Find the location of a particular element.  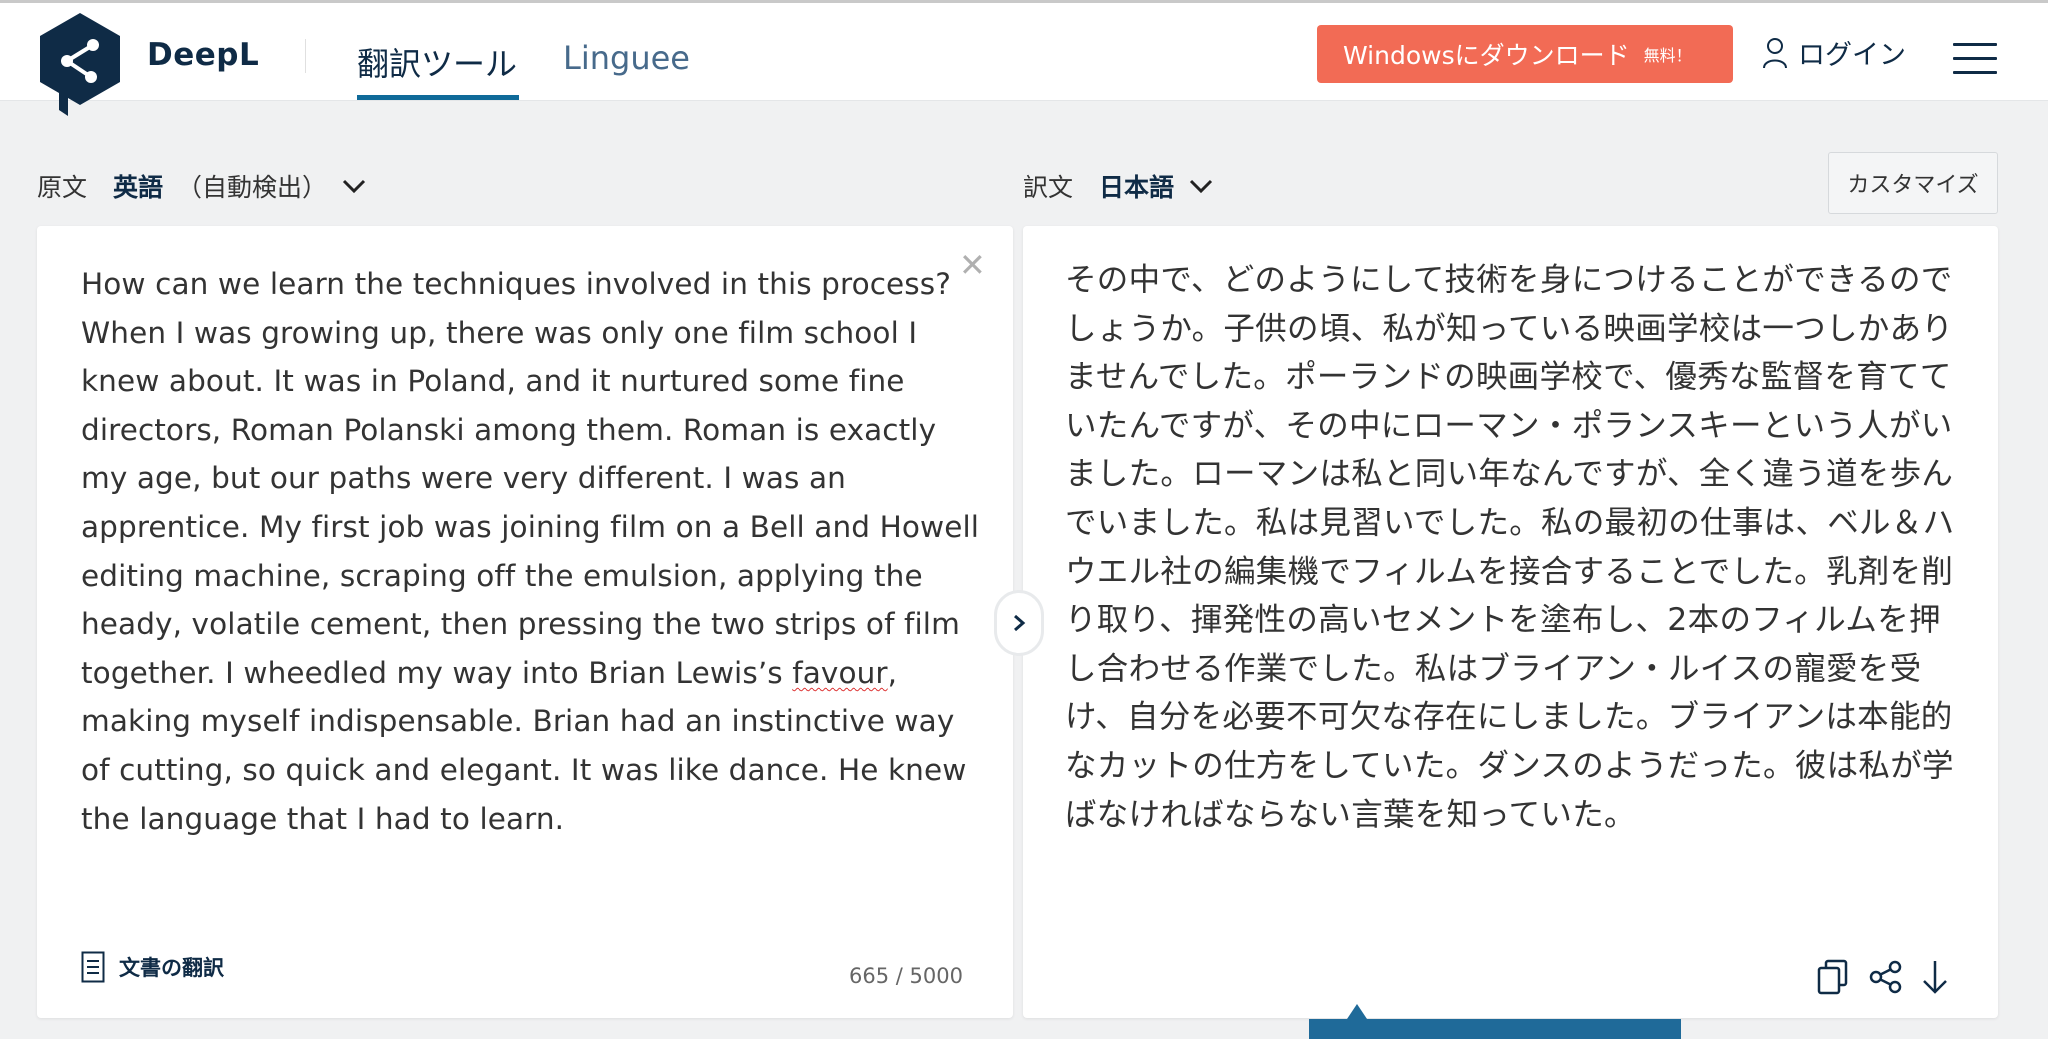

tab-linguee: Linguee is located at coordinates (626, 58).